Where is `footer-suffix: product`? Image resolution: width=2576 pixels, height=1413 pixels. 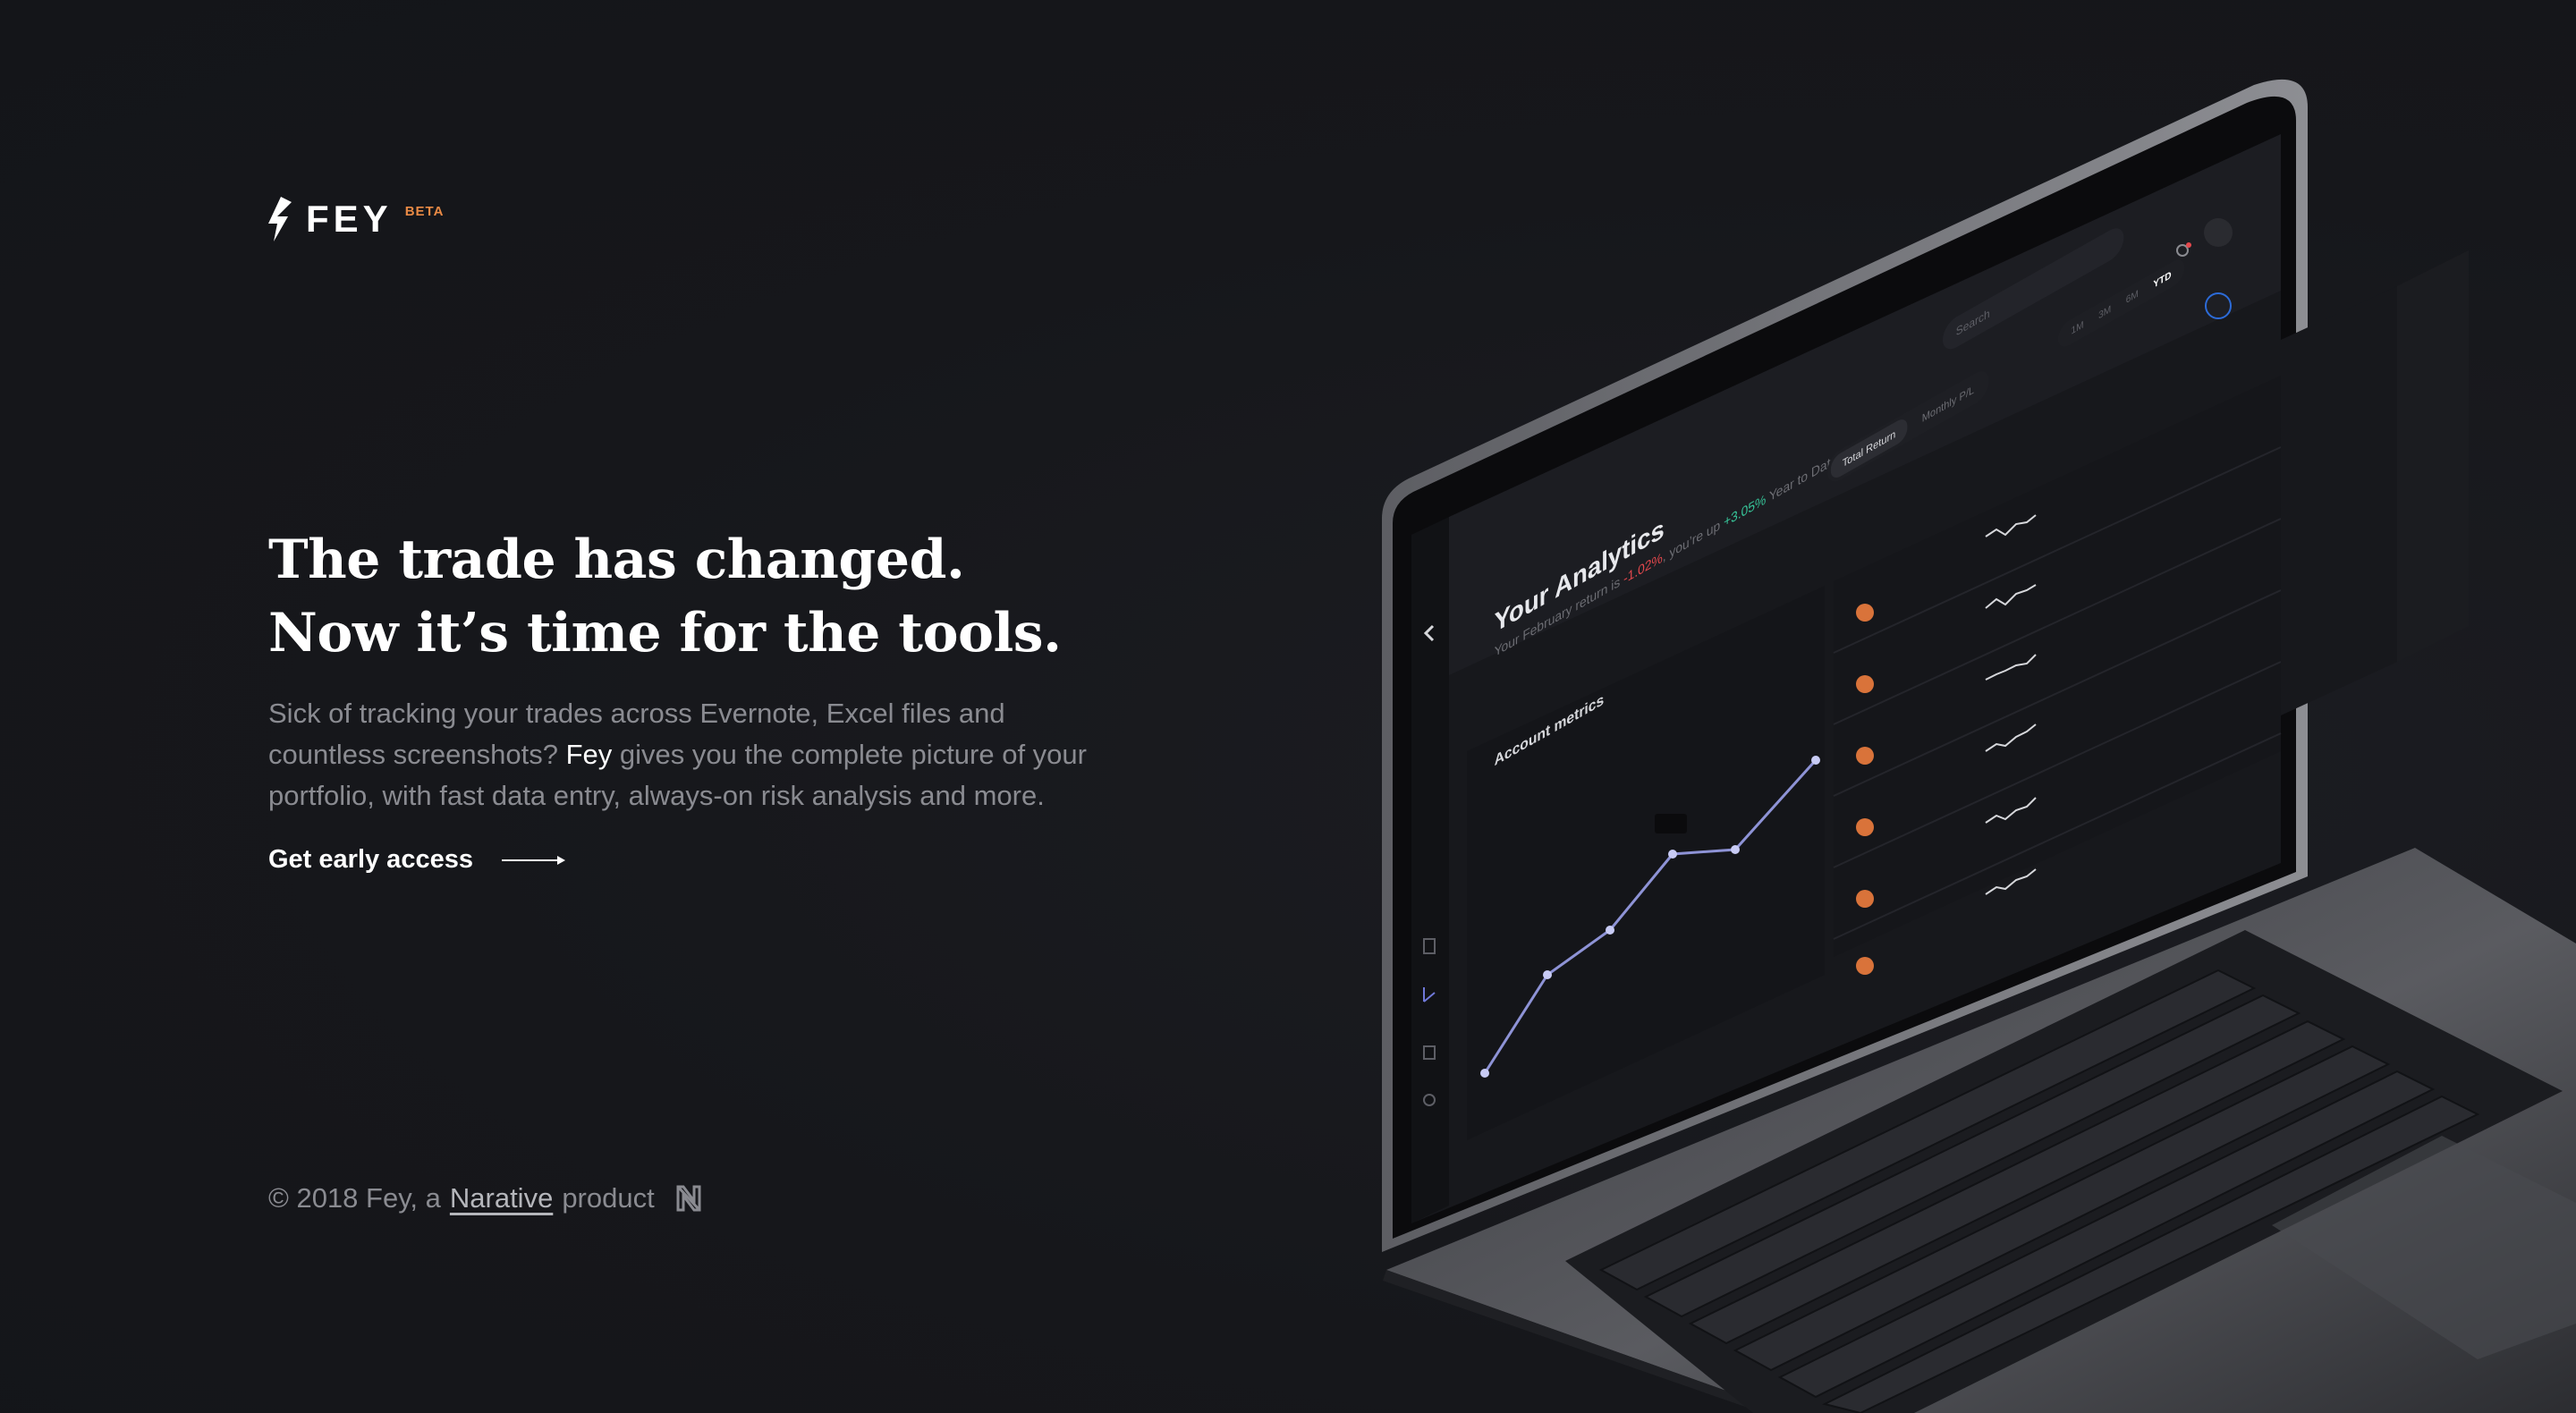
footer-suffix: product is located at coordinates (608, 1198).